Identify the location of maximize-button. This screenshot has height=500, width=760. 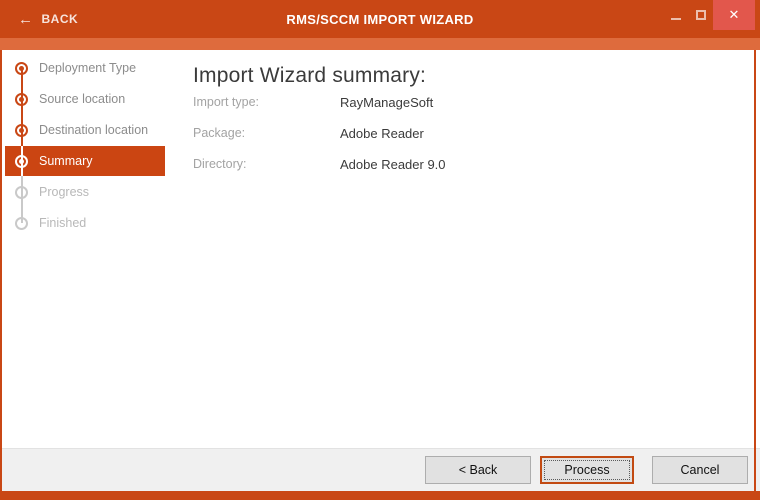
(700, 15).